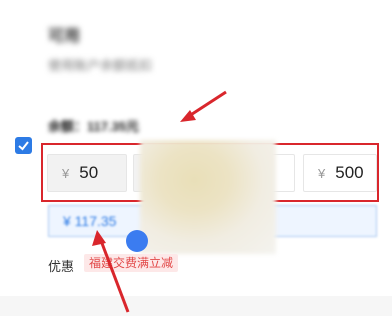 The height and width of the screenshot is (316, 392). Describe the element at coordinates (137, 241) in the screenshot. I see `floating-button` at that location.